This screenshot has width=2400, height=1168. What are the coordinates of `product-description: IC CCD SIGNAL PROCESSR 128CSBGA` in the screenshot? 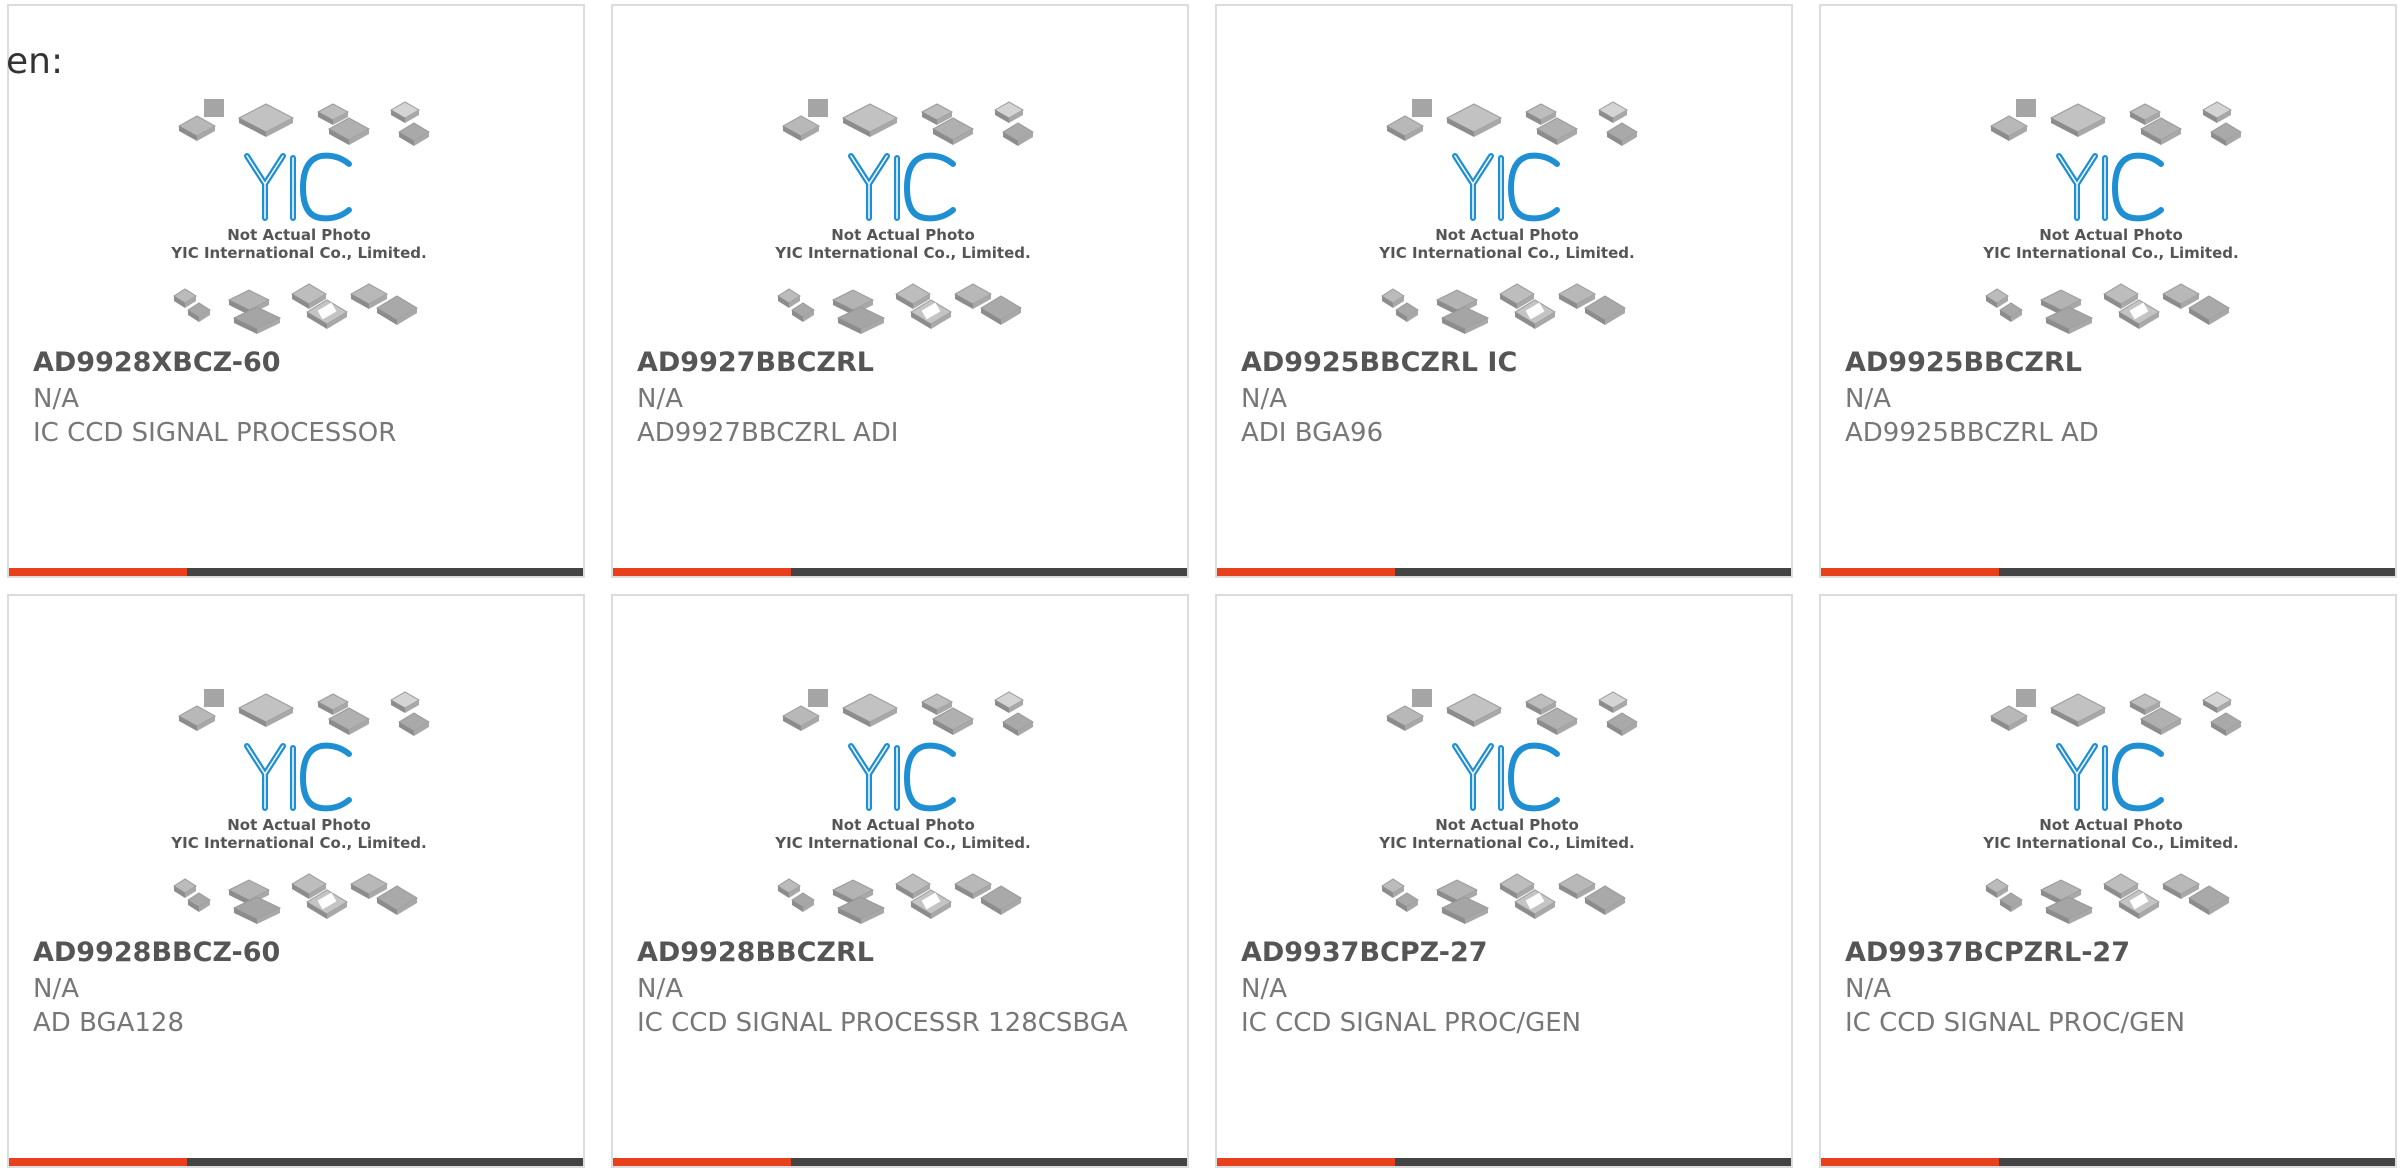 It's located at (882, 1023).